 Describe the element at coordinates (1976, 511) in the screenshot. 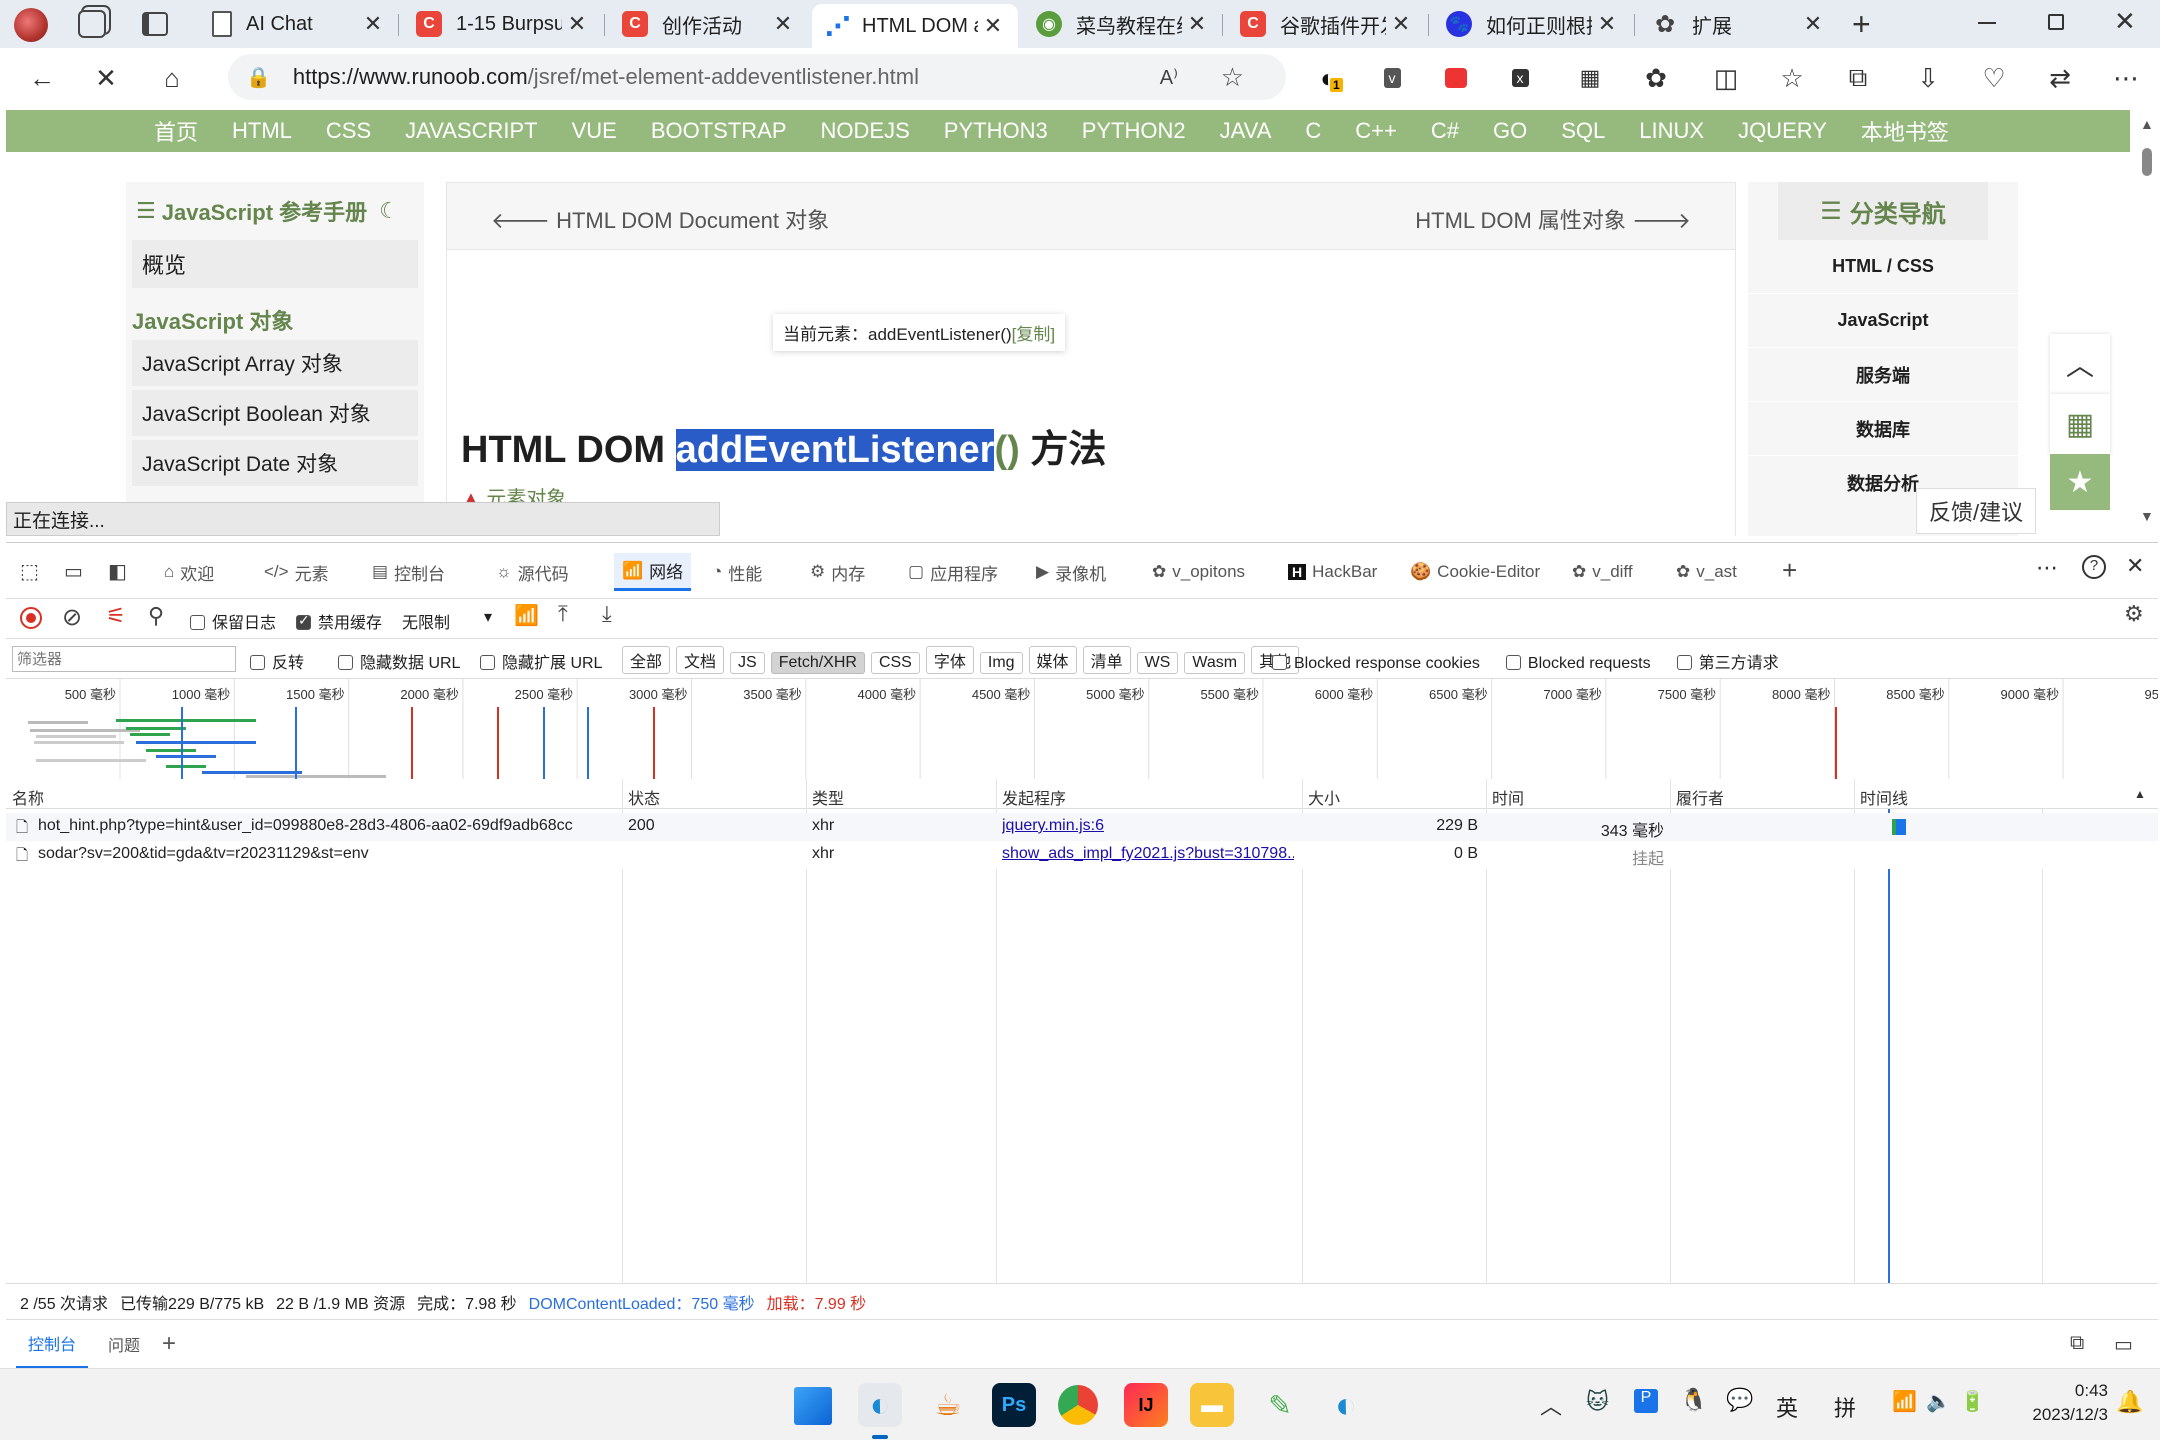

I see `feedback-tooltip: 反馈/建议` at that location.